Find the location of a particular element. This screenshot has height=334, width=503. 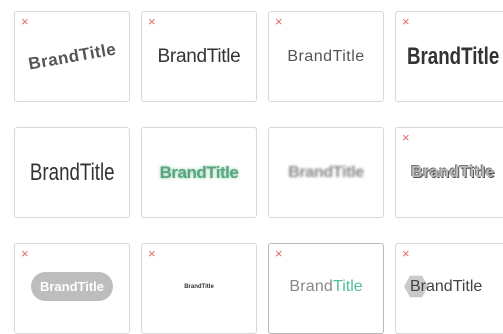

logo-card-3: × BrandTitle is located at coordinates (326, 56).